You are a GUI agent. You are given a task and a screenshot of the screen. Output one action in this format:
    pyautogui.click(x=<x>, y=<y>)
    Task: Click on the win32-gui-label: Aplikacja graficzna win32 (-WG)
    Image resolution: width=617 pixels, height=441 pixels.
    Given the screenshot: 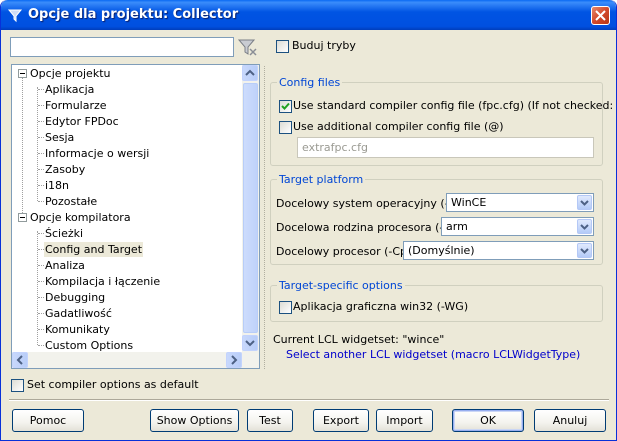 What is the action you would take?
    pyautogui.click(x=381, y=306)
    